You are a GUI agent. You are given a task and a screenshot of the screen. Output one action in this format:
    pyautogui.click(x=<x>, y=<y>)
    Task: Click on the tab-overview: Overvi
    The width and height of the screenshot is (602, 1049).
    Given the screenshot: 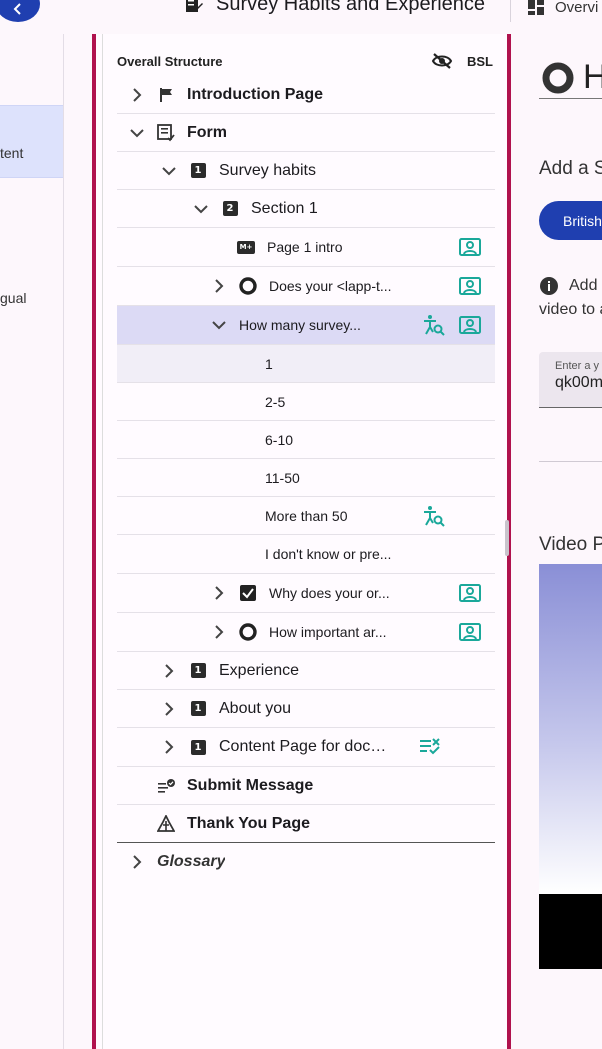 What is the action you would take?
    pyautogui.click(x=554, y=11)
    